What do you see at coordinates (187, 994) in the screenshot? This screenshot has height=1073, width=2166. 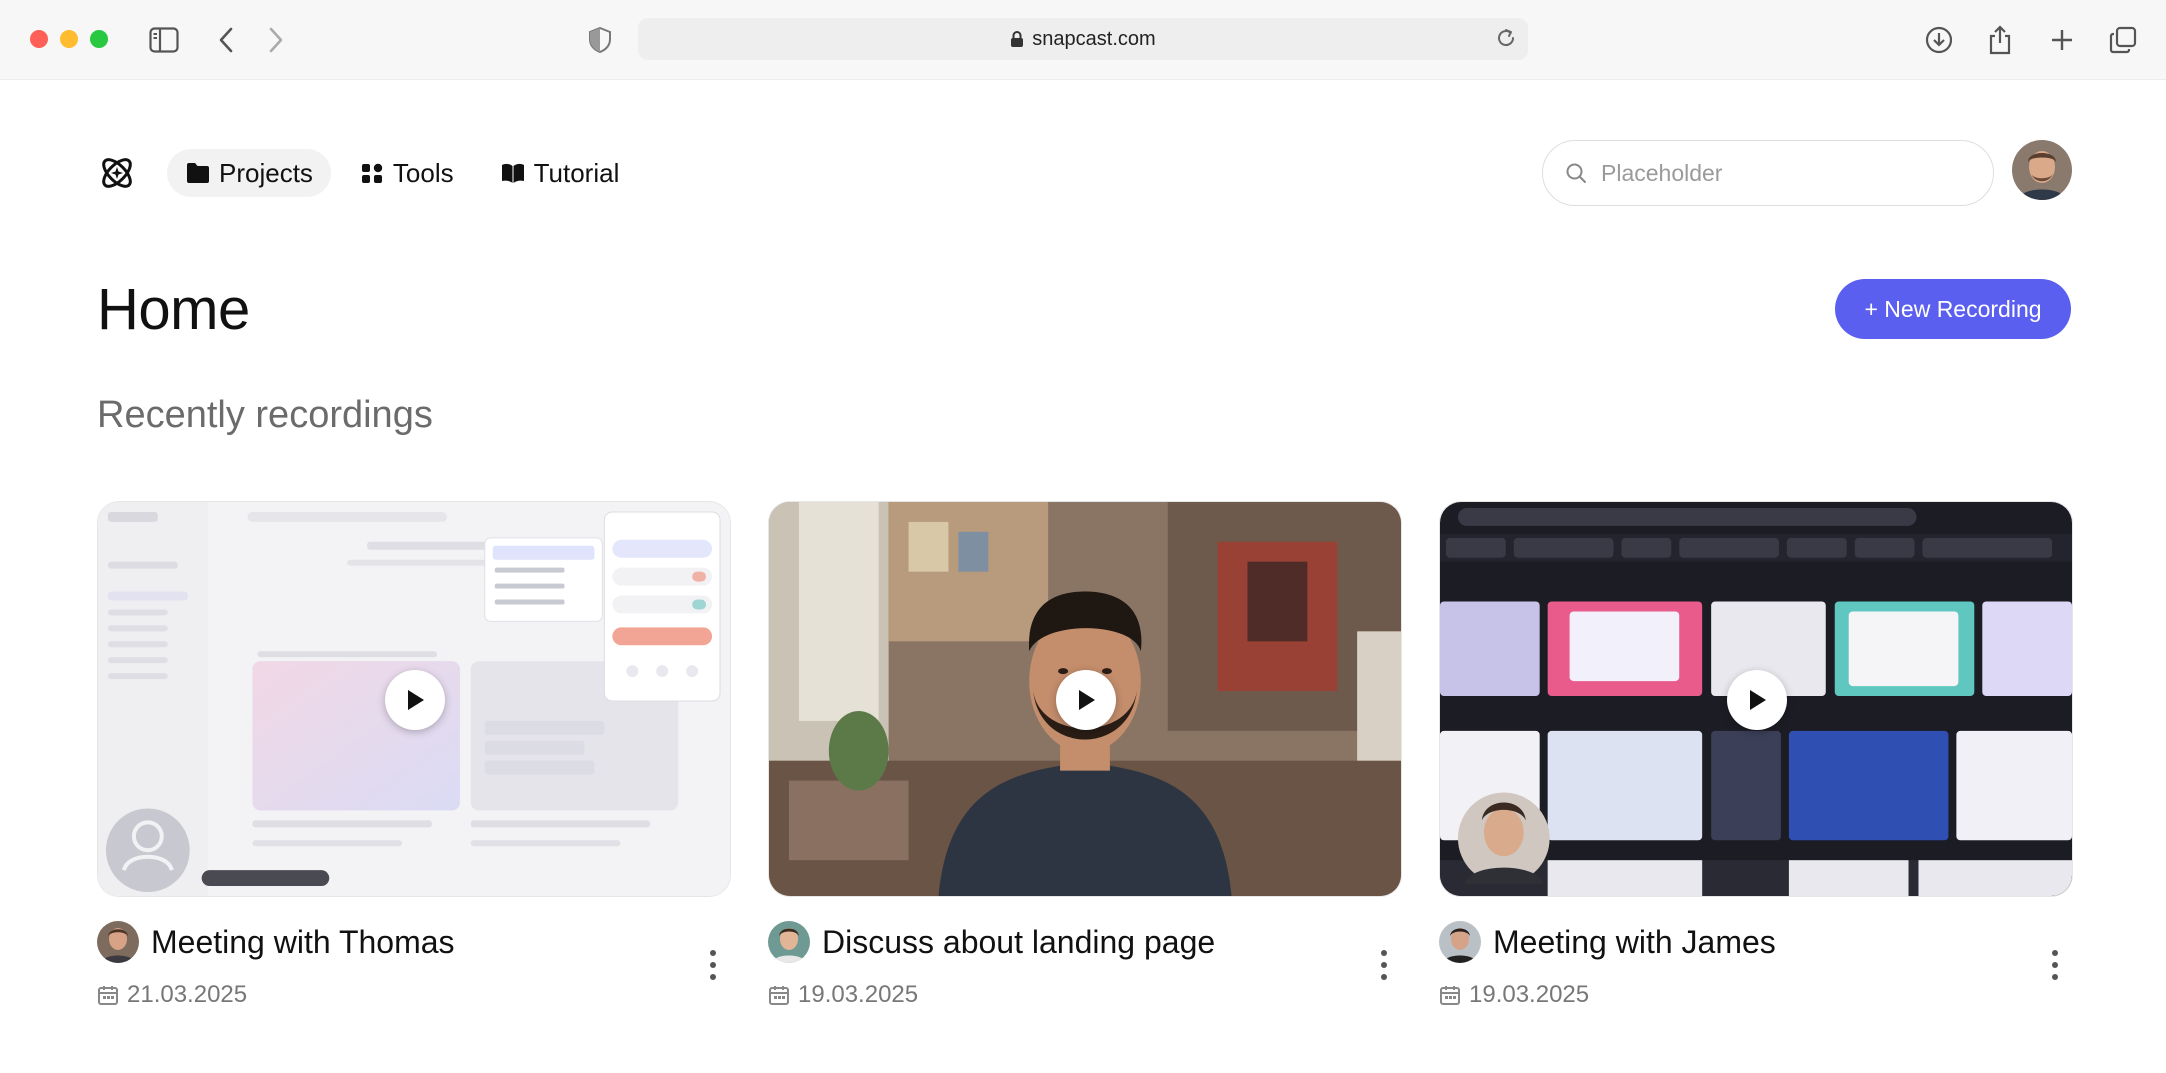 I see `recording-date: 21.03.2025` at bounding box center [187, 994].